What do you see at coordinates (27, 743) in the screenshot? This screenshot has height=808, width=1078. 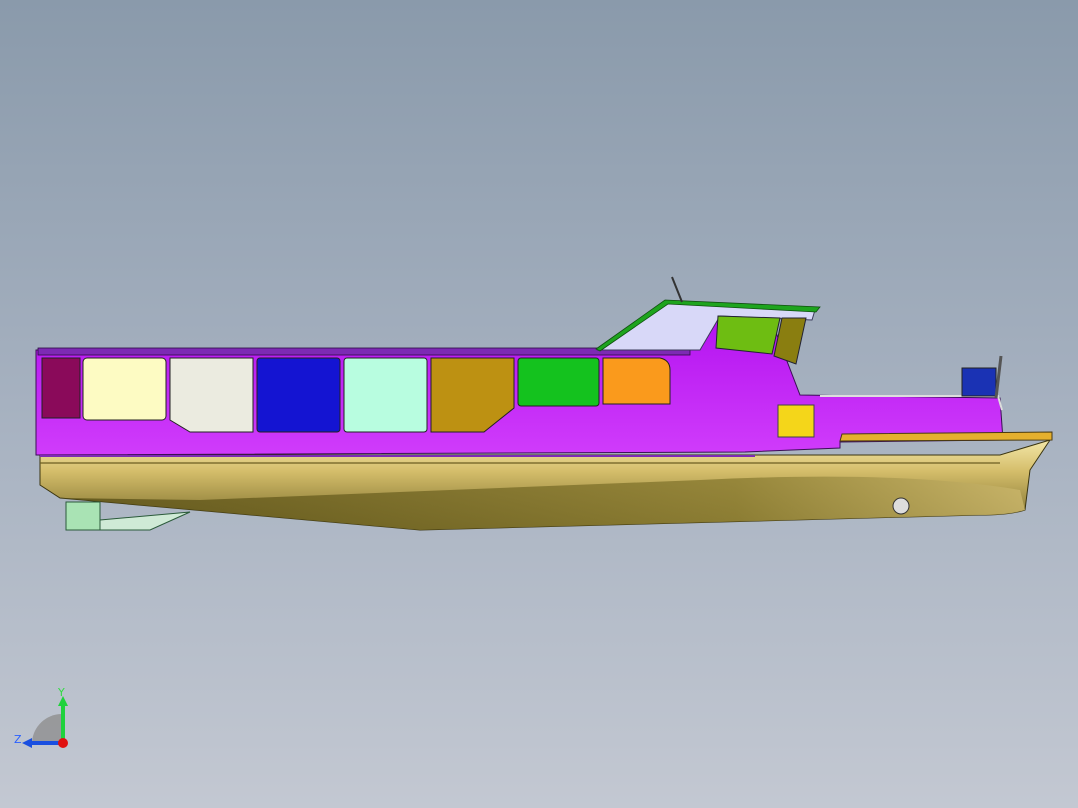 I see `z-axis-arrow` at bounding box center [27, 743].